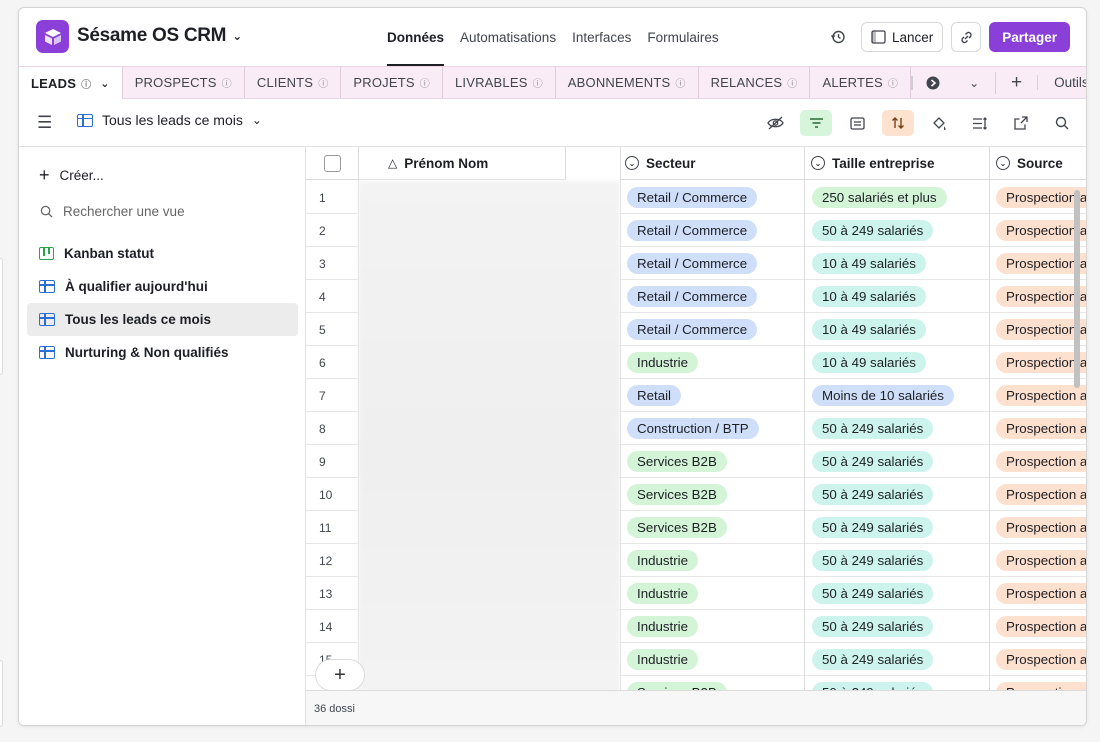 This screenshot has width=1100, height=742. I want to click on view-switcher: Tous les leads ce mois ⌄, so click(169, 120).